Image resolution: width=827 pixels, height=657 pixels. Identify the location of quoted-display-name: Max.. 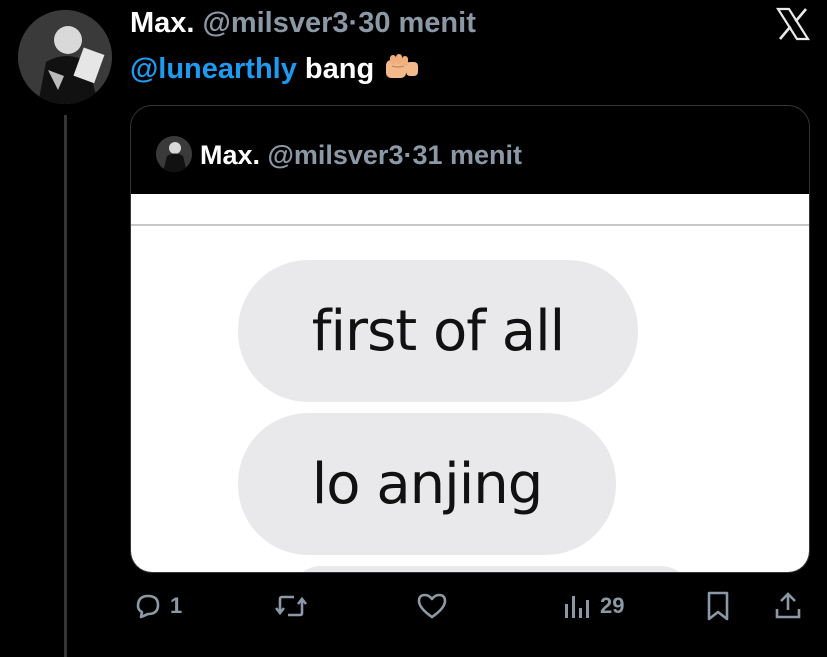
(230, 155).